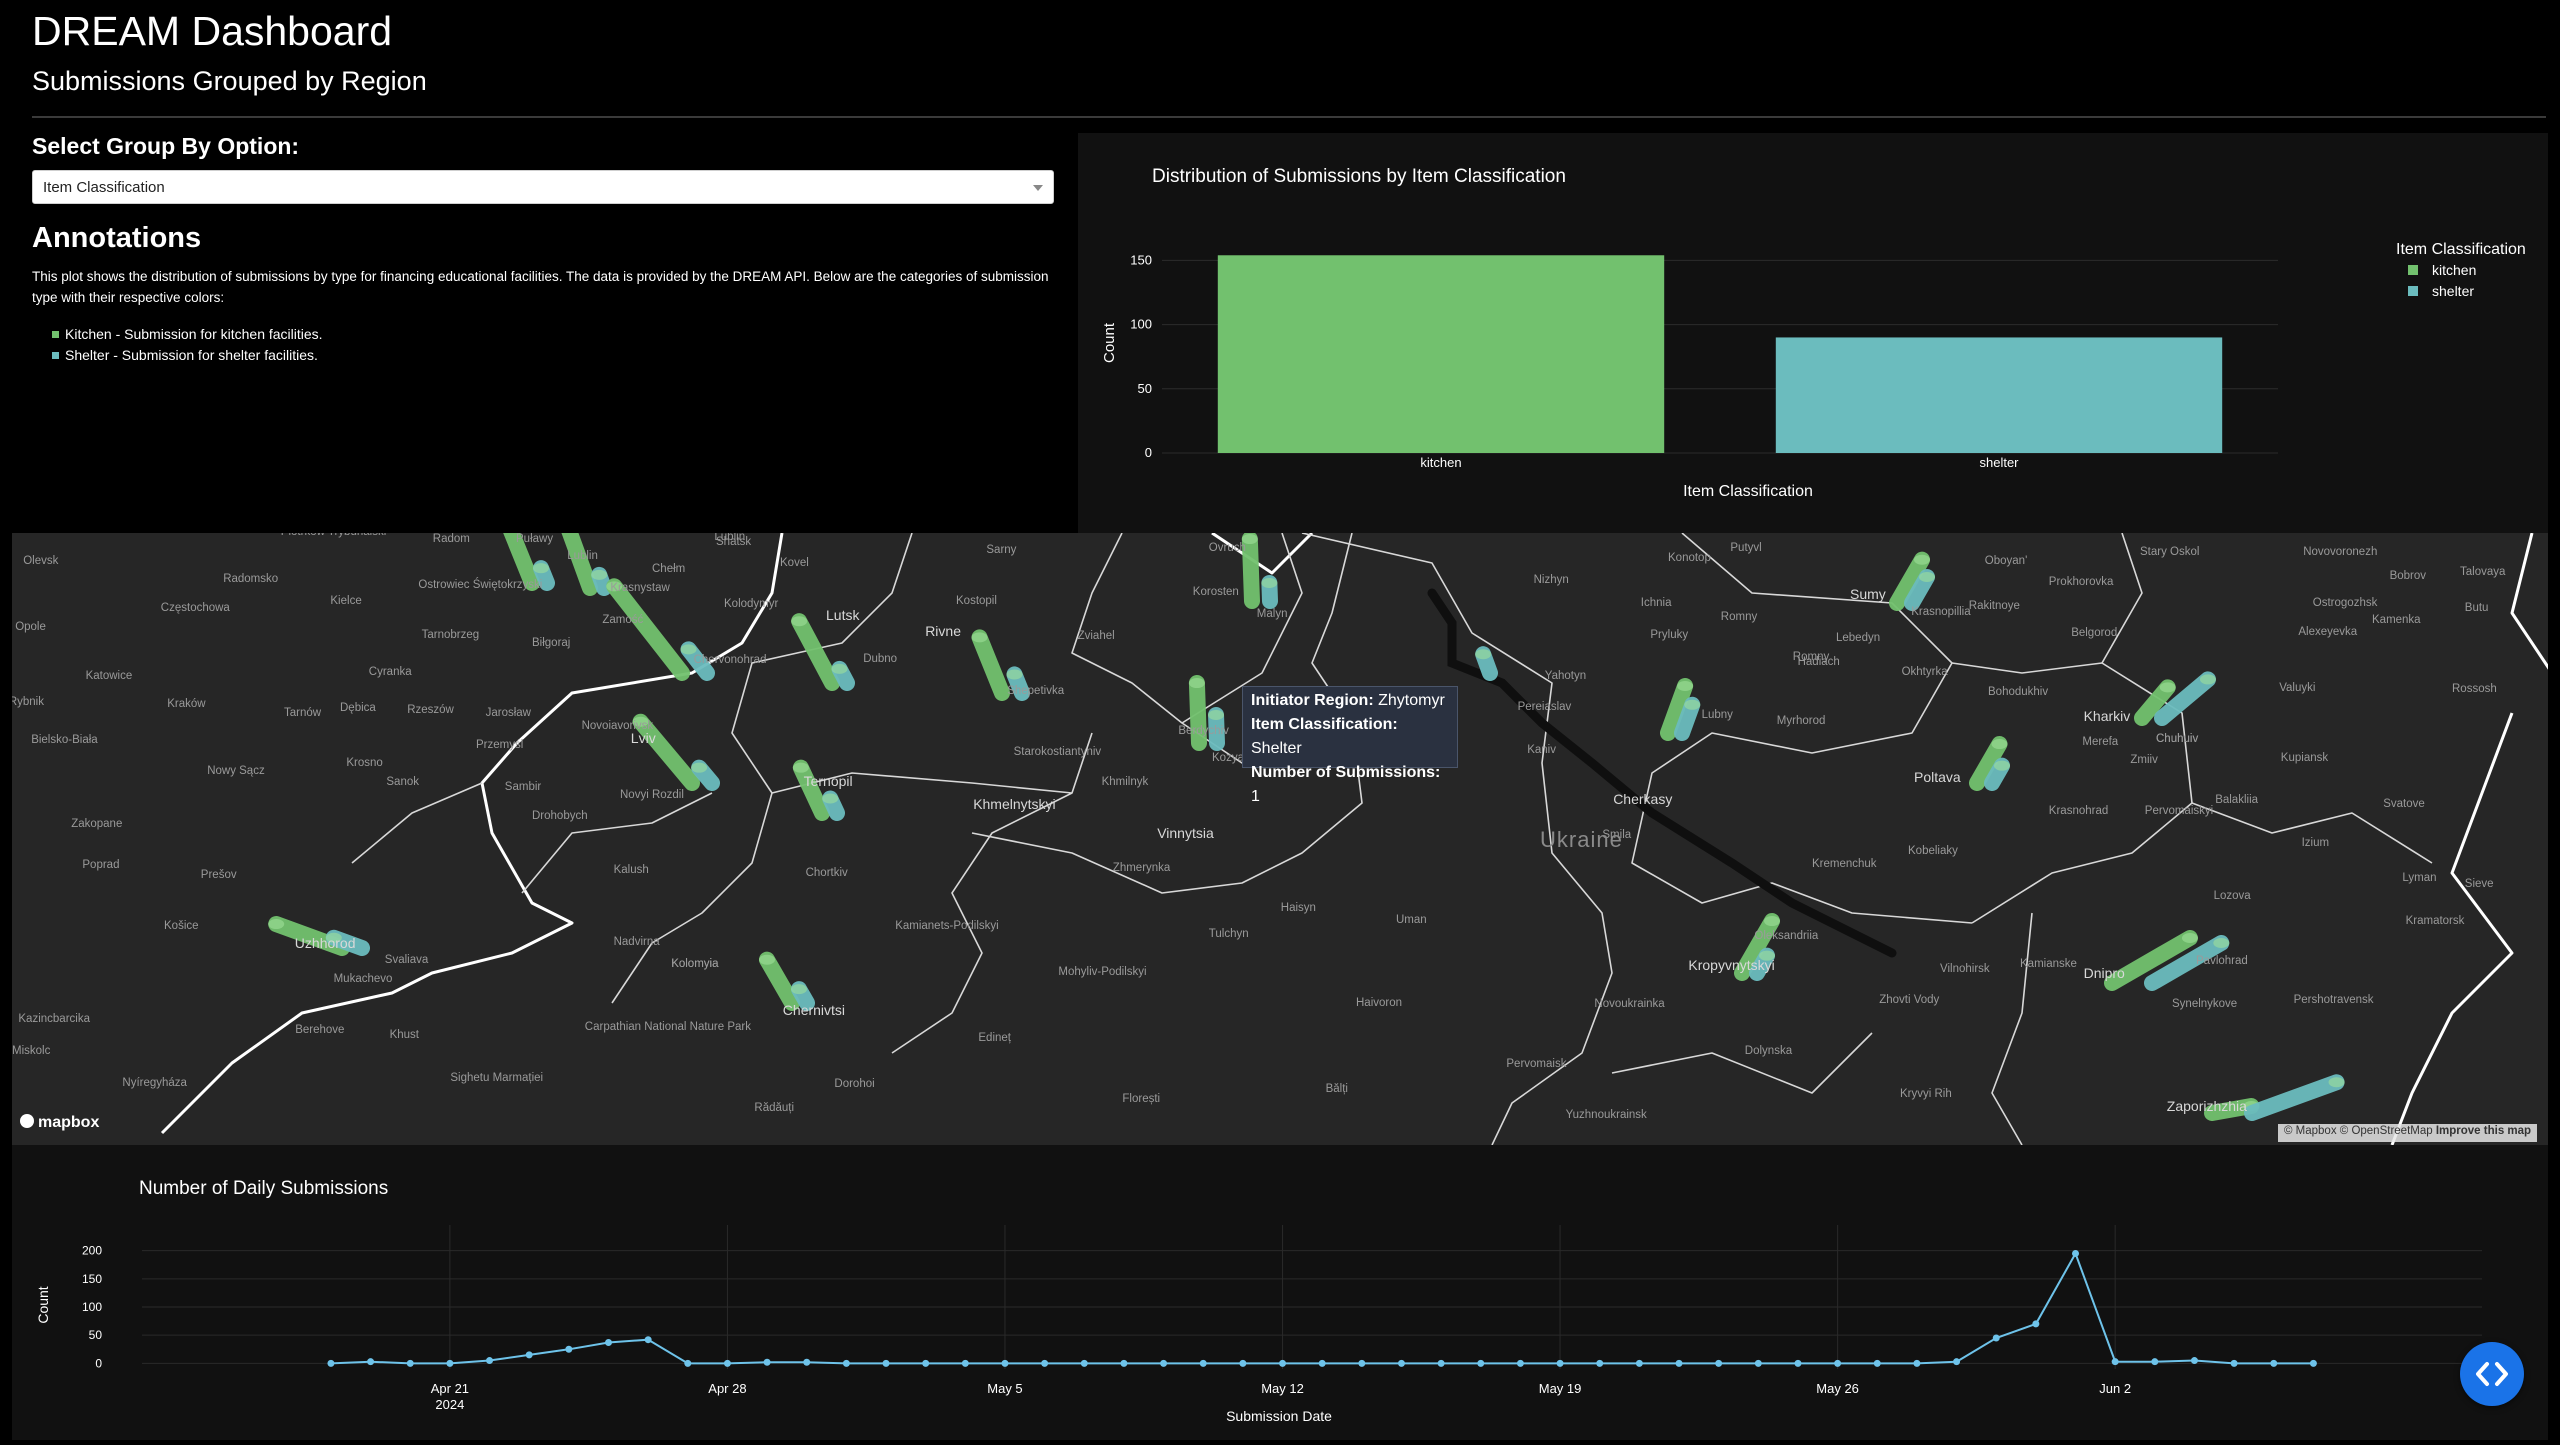 This screenshot has width=2560, height=1445. I want to click on map-place-label: Merefa, so click(2100, 742).